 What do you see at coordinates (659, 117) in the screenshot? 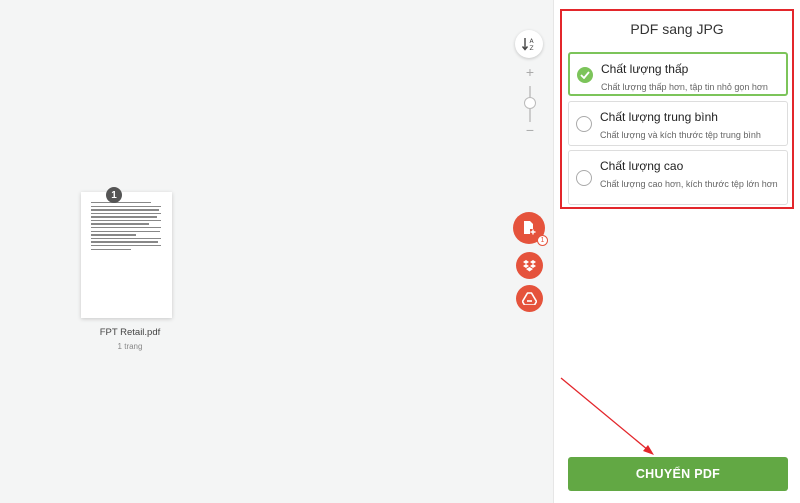
I see `option-title: Chất lượng trung bình` at bounding box center [659, 117].